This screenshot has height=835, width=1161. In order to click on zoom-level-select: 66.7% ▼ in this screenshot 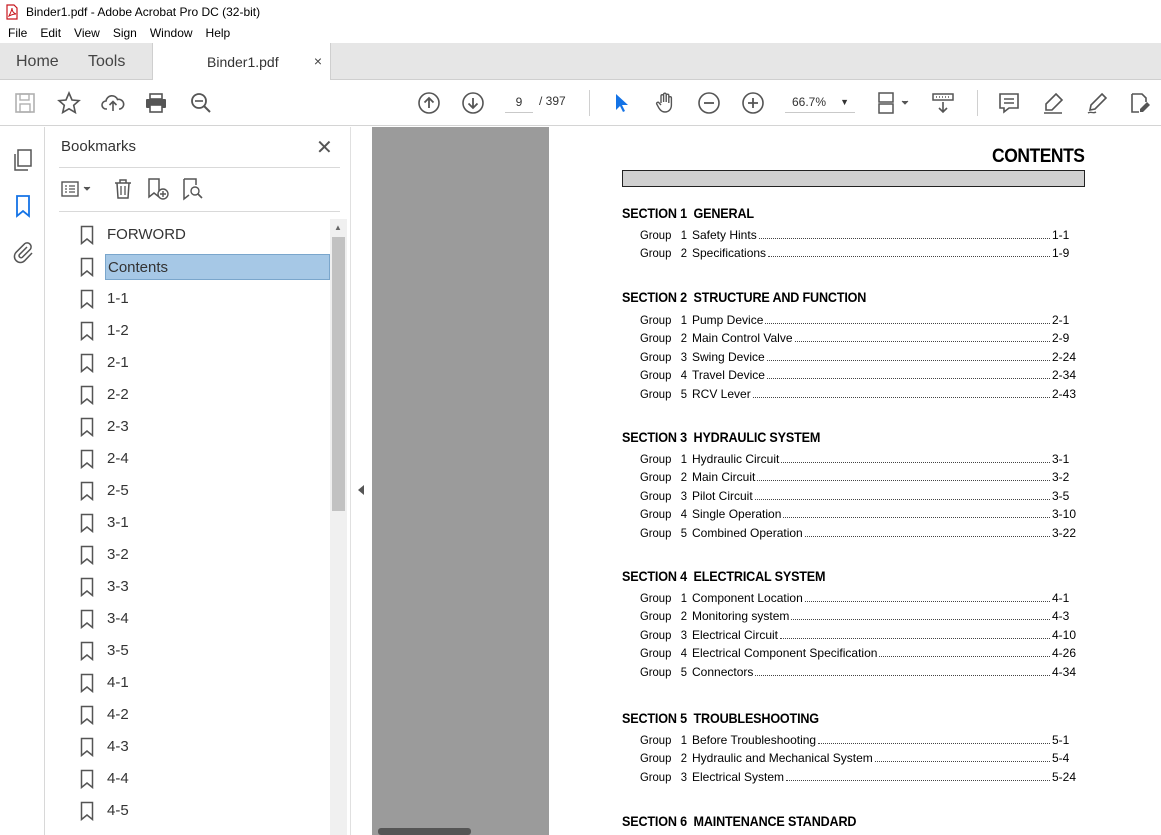, I will do `click(820, 102)`.